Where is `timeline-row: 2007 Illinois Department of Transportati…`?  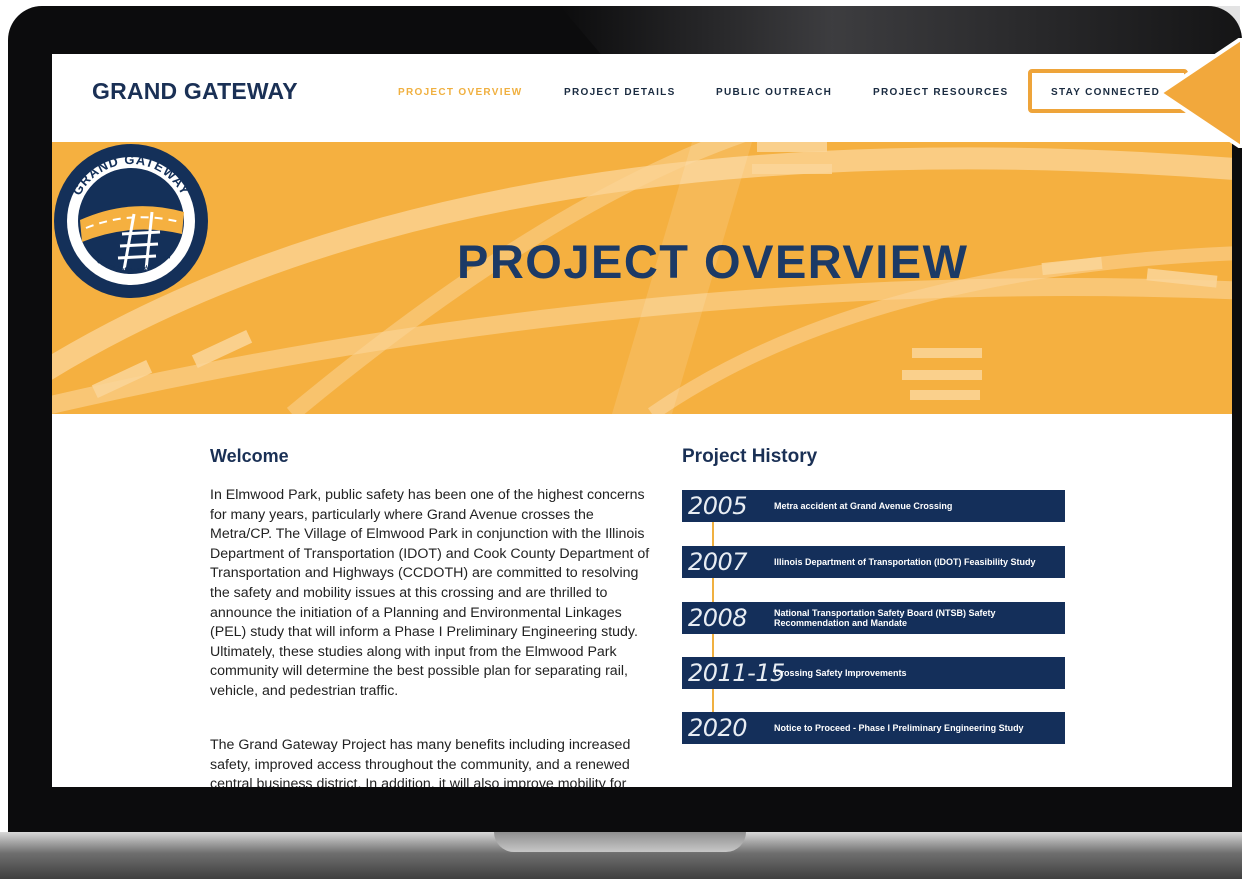 timeline-row: 2007 Illinois Department of Transportati… is located at coordinates (873, 562).